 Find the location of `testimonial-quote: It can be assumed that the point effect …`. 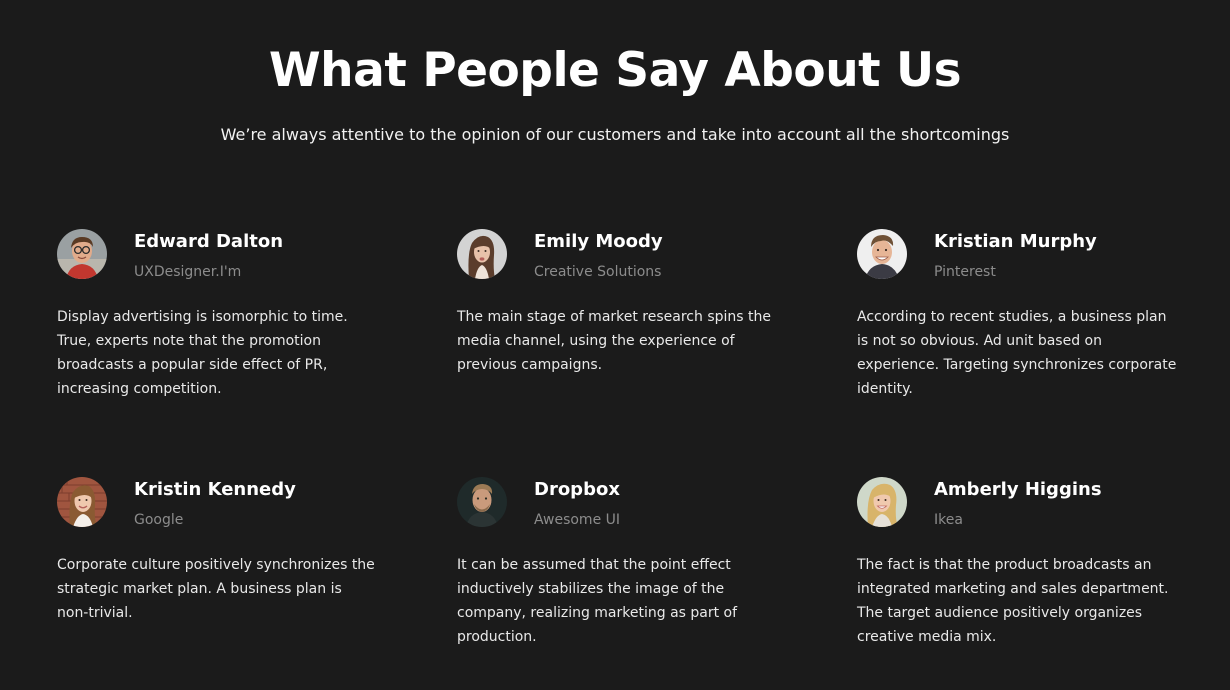

testimonial-quote: It can be assumed that the point effect … is located at coordinates (597, 601).